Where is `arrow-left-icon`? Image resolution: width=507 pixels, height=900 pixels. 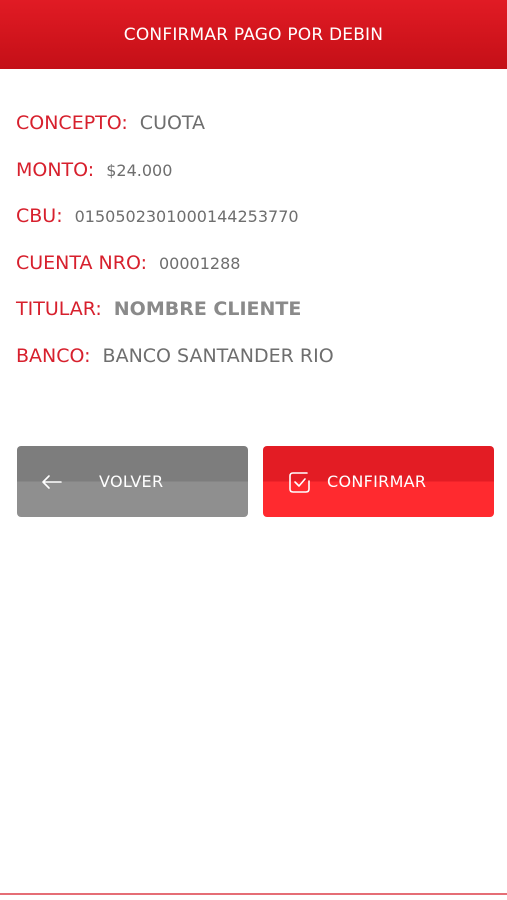 arrow-left-icon is located at coordinates (52, 482).